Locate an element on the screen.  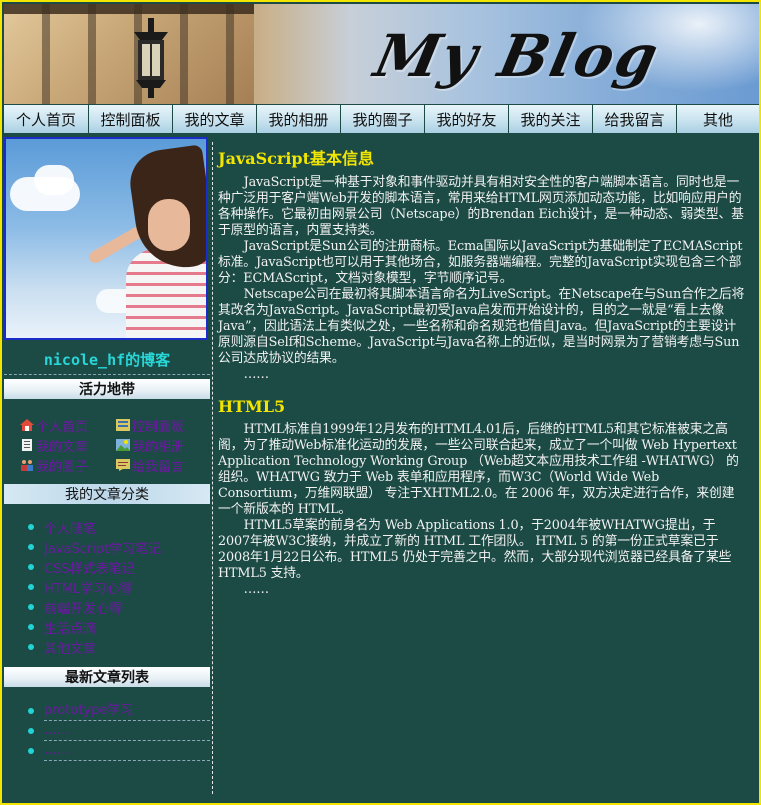
category-item: 其他文章 is located at coordinates (119, 647).